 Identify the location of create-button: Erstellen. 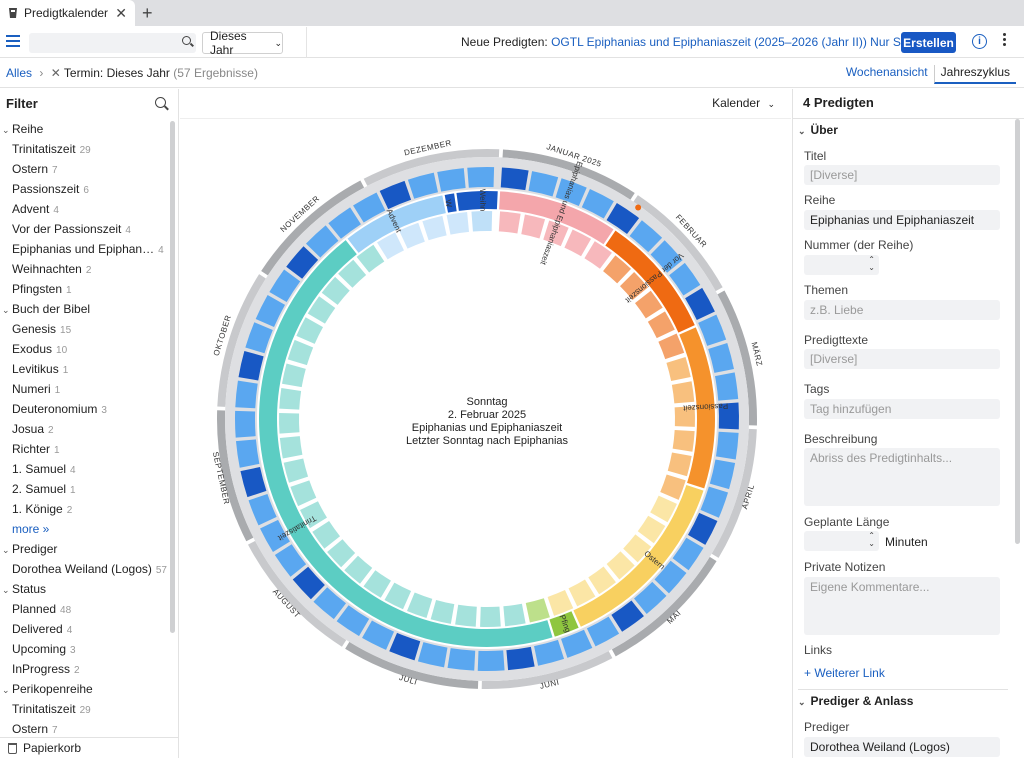
(928, 42).